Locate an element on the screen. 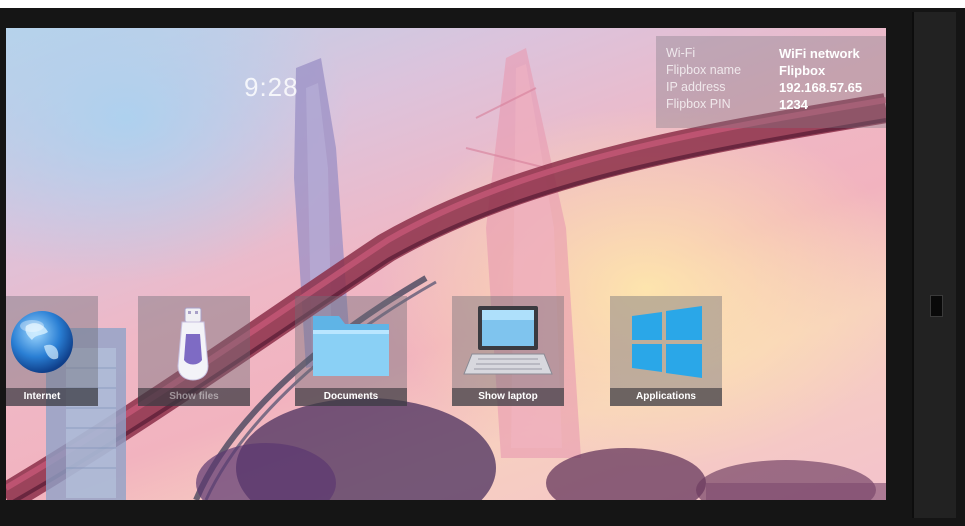 The image size is (965, 526). clock: 9:28 is located at coordinates (271, 87).